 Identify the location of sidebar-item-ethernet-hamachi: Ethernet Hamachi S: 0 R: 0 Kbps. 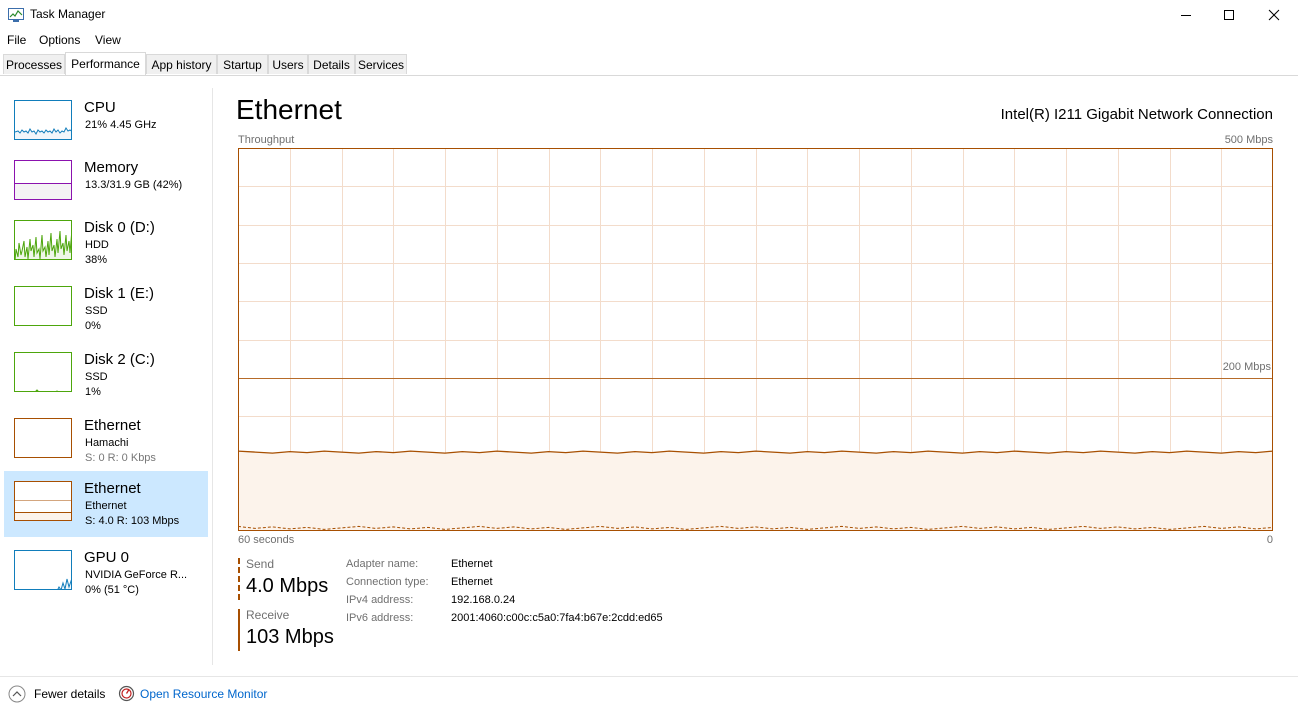
(106, 443).